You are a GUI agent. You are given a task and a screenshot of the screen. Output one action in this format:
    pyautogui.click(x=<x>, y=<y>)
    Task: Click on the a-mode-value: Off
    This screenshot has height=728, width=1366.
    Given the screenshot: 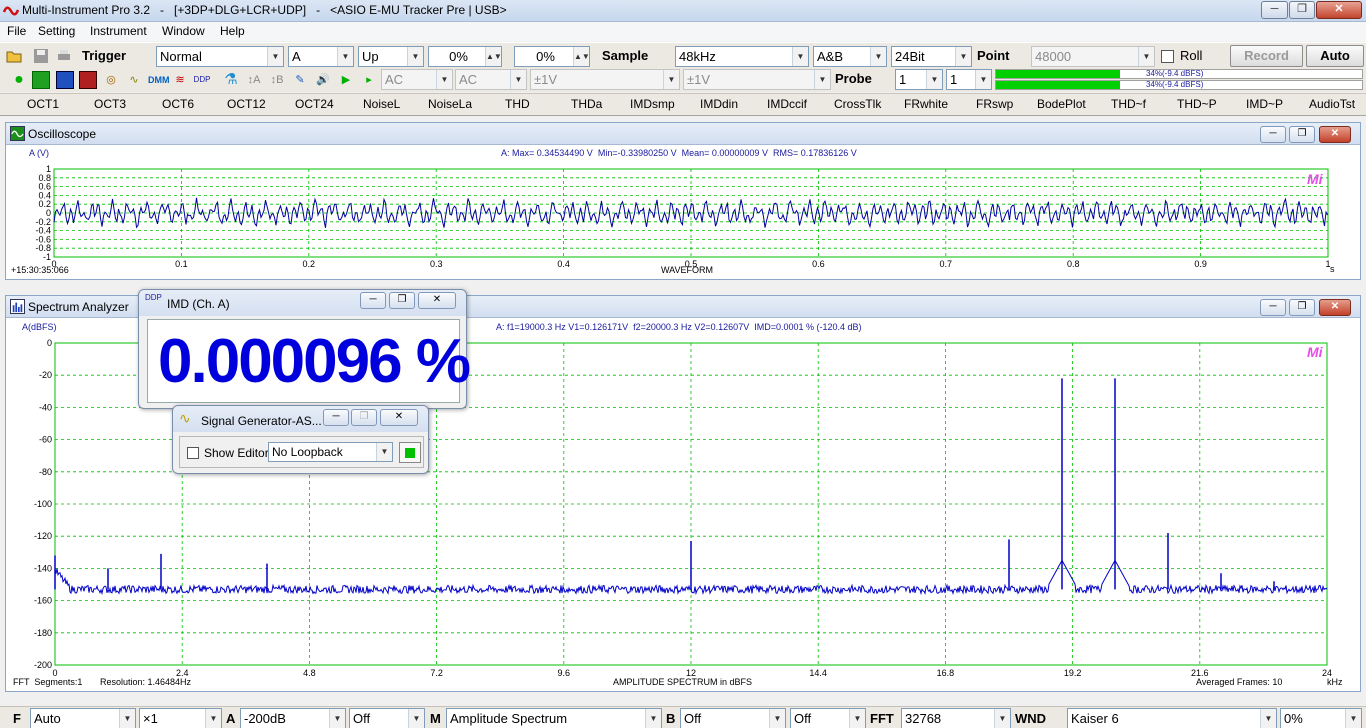 What is the action you would take?
    pyautogui.click(x=362, y=718)
    